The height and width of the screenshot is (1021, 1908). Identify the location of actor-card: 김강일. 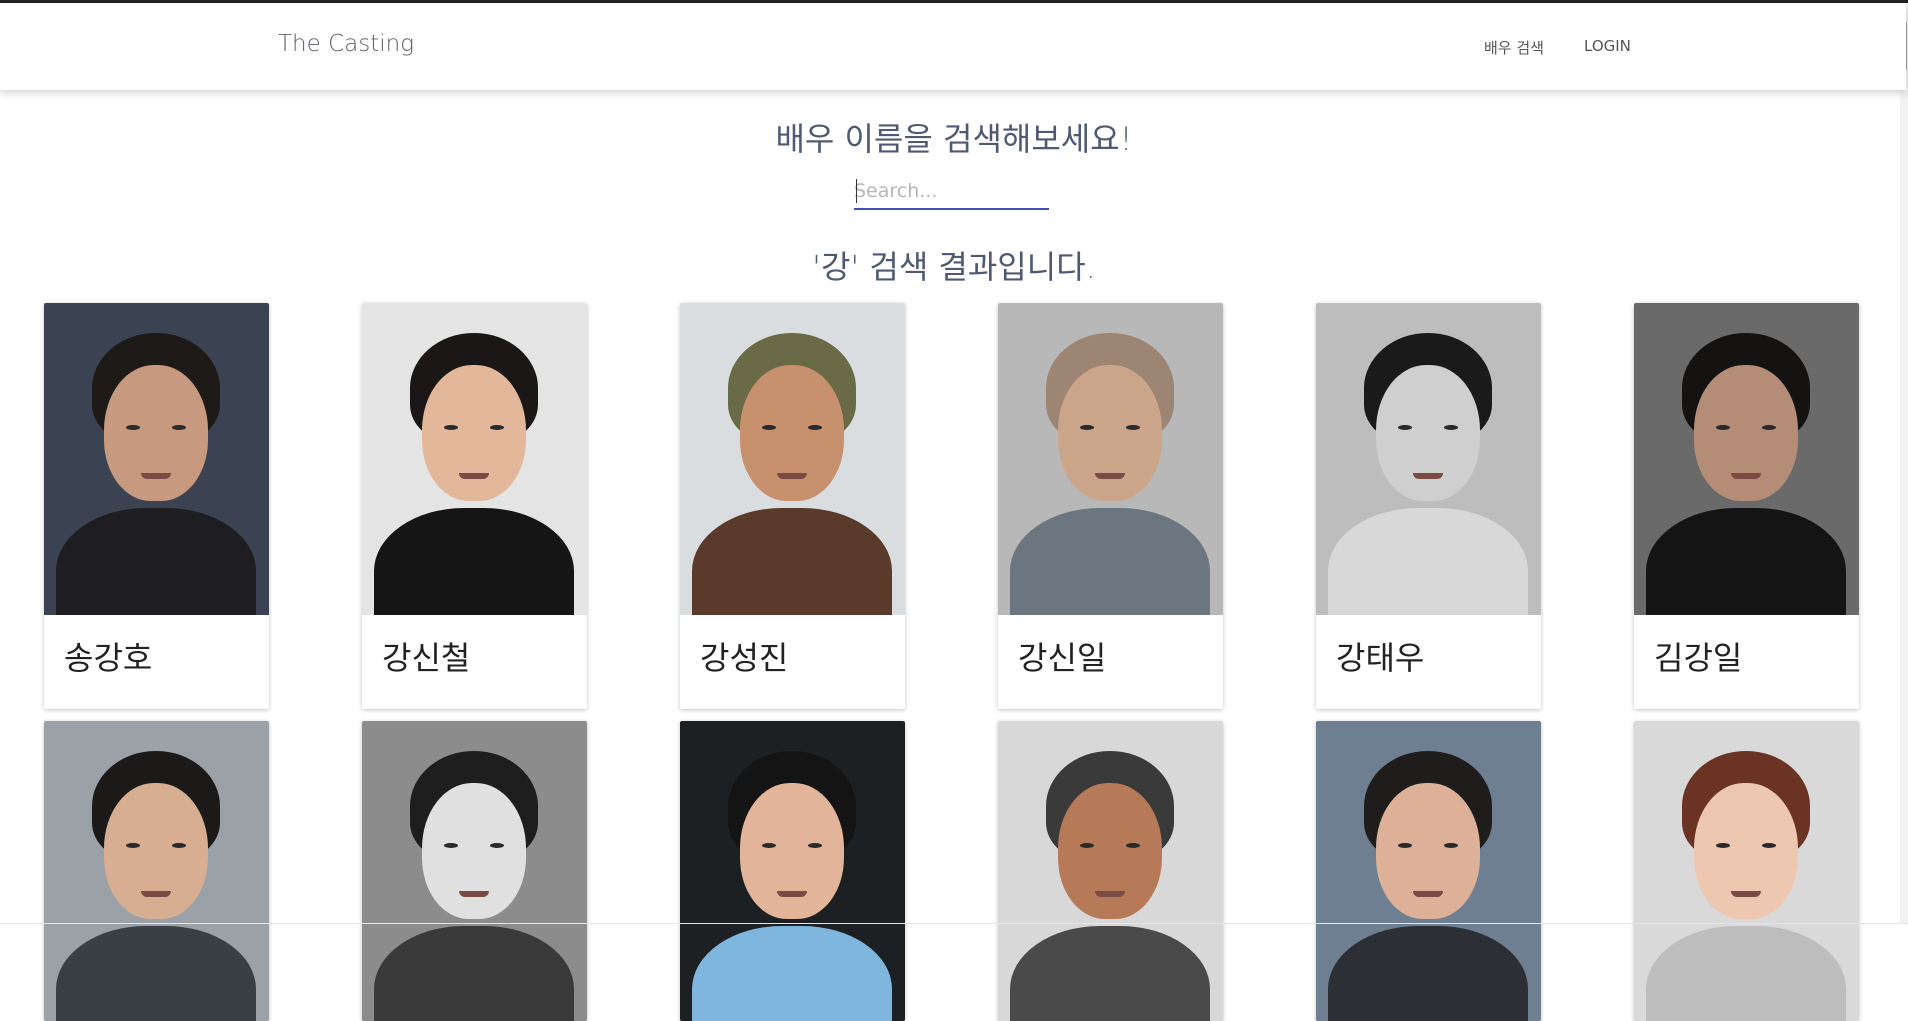
(1746, 506).